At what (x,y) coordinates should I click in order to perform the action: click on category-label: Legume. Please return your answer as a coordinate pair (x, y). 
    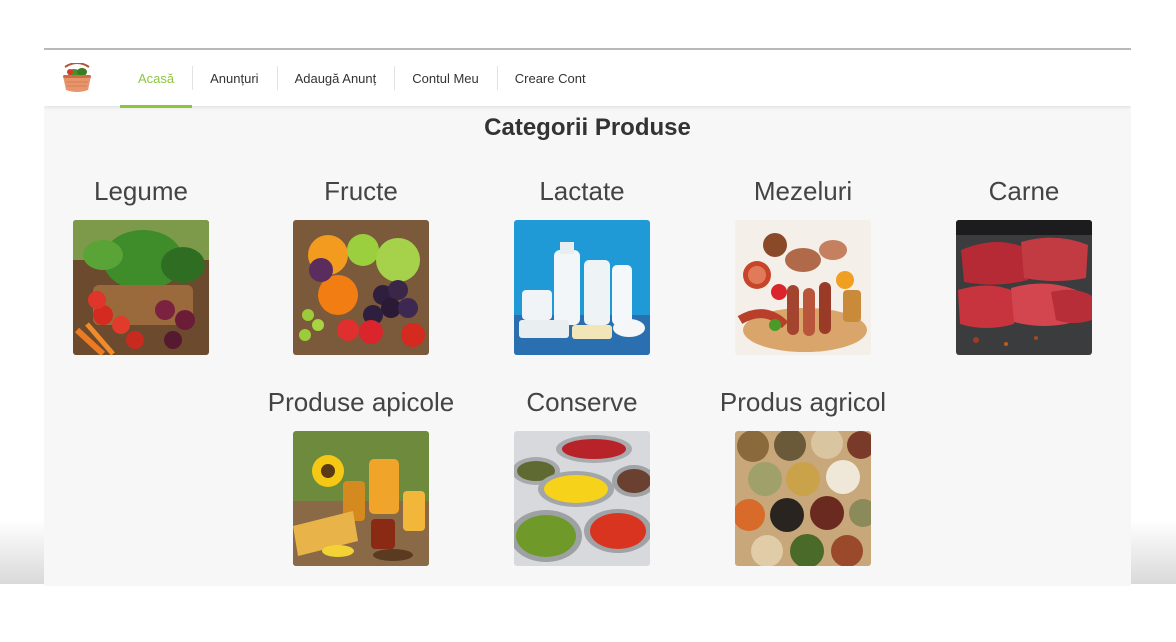
    Looking at the image, I should click on (141, 191).